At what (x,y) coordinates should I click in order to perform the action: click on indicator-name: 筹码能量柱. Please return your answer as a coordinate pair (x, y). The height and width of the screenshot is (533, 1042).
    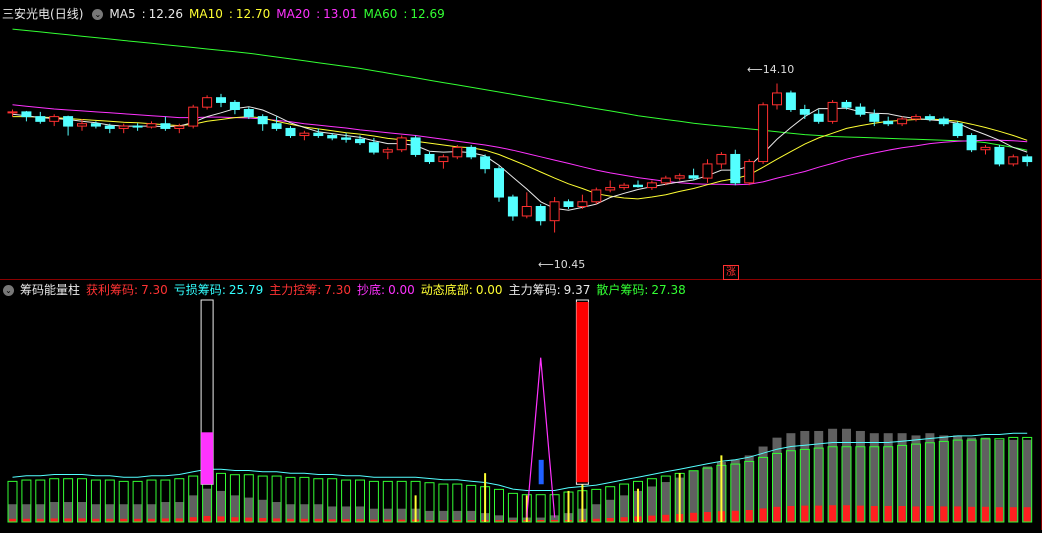
    Looking at the image, I should click on (50, 290).